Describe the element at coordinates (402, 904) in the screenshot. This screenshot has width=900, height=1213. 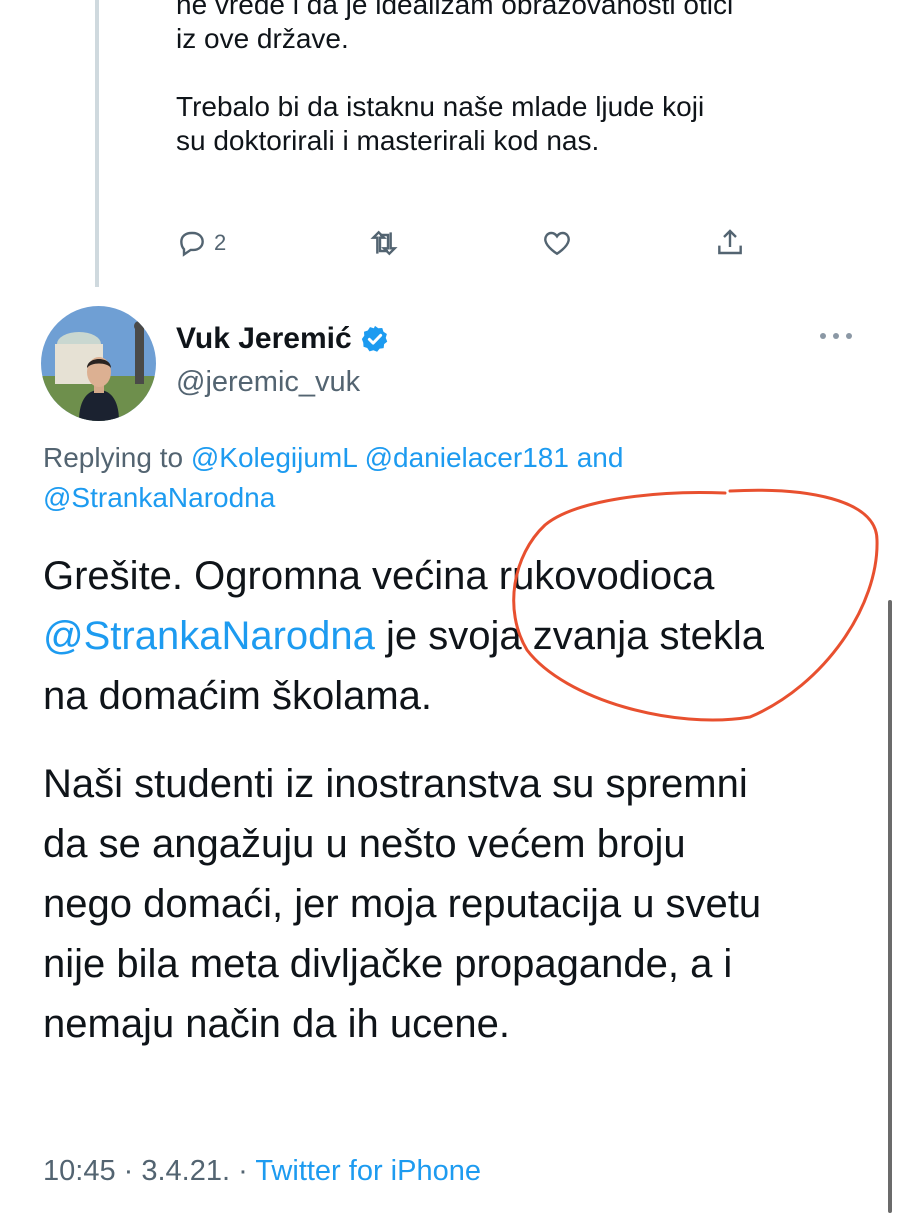
I see `tweet-text-line: nego domaći, jer moja reputacija u svetu` at that location.